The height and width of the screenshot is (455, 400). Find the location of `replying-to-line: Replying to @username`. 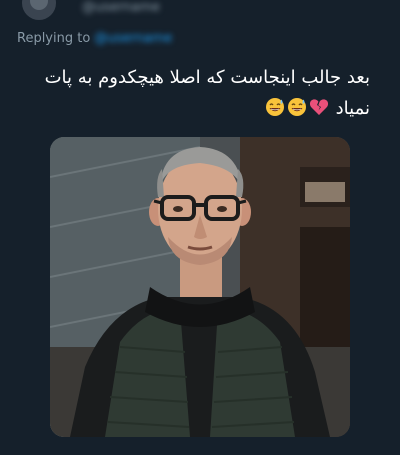

replying-to-line: Replying to @username is located at coordinates (94, 38).